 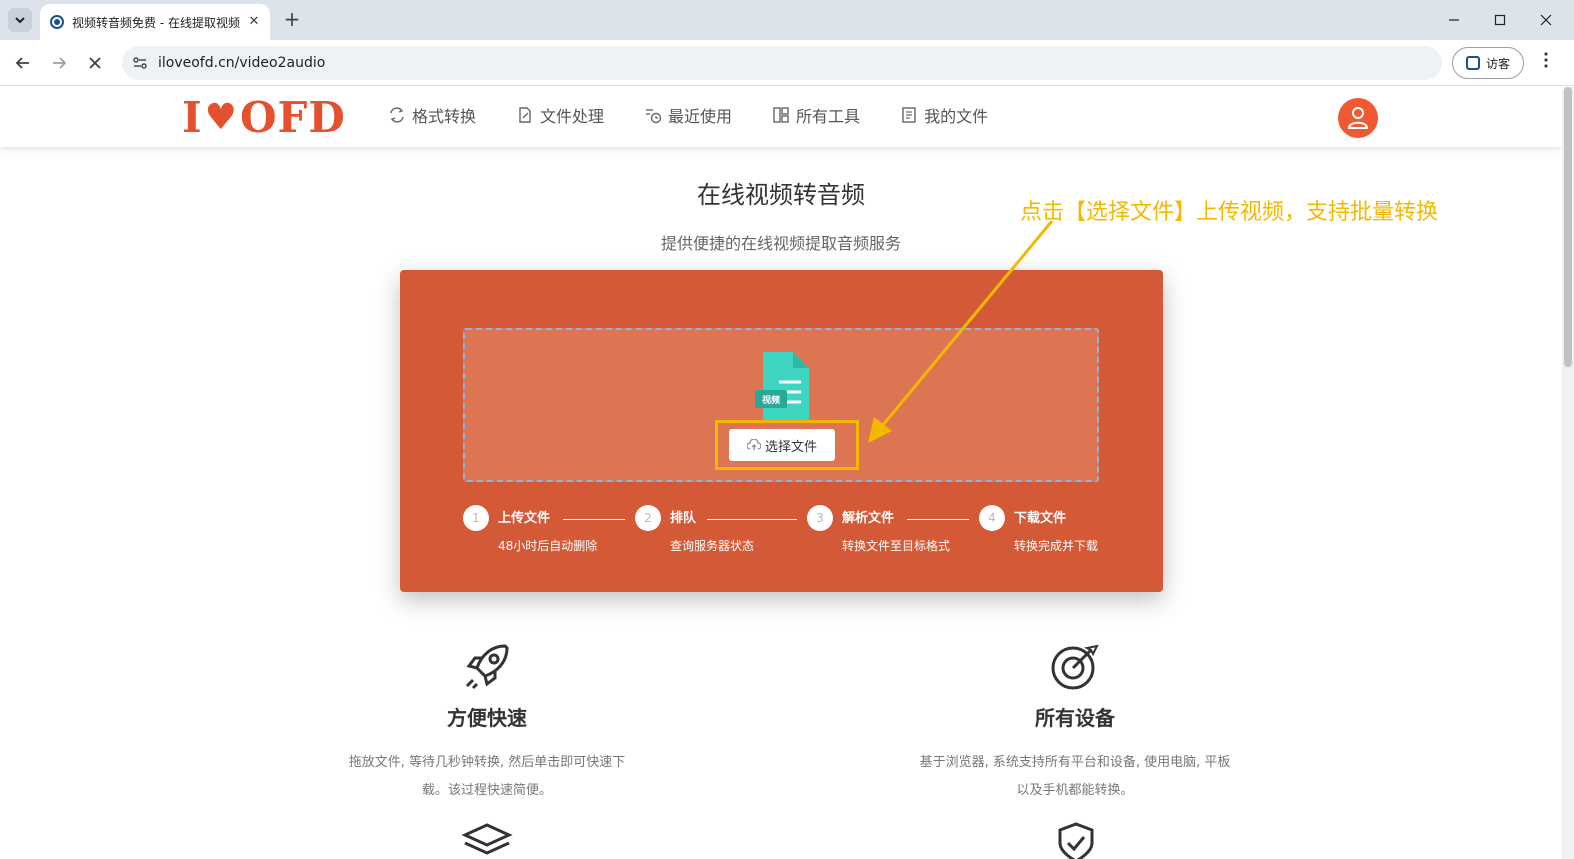 I want to click on close-tab-icon: ✕, so click(x=254, y=22).